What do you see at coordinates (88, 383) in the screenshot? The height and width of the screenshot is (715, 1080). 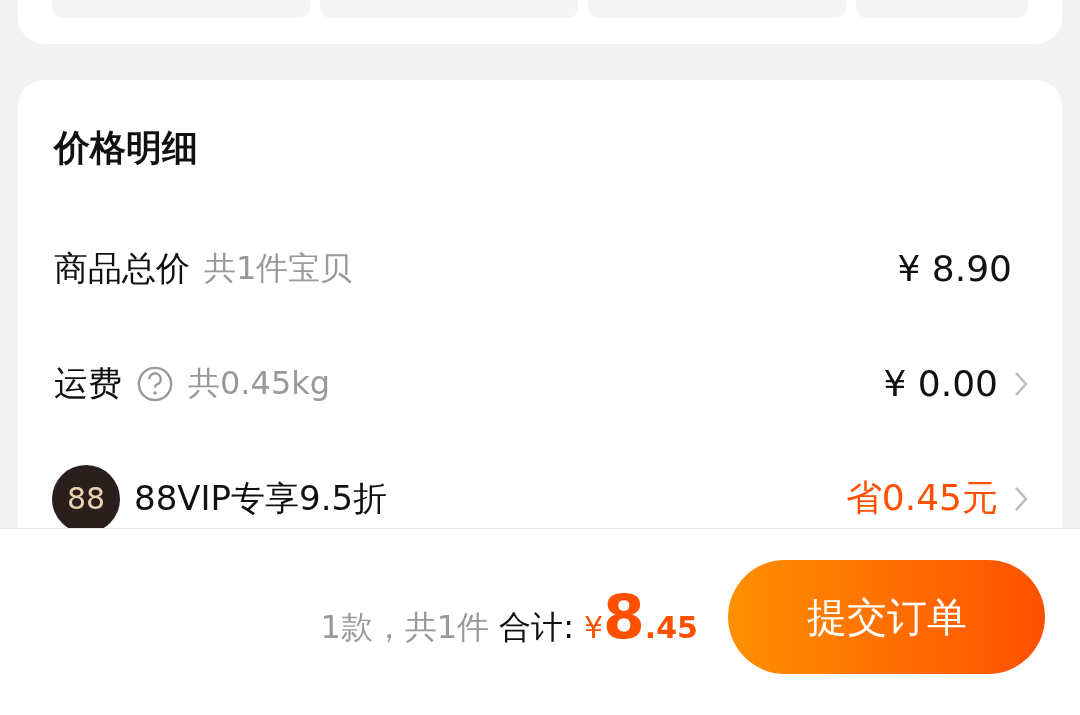 I see `row-label: 运费` at bounding box center [88, 383].